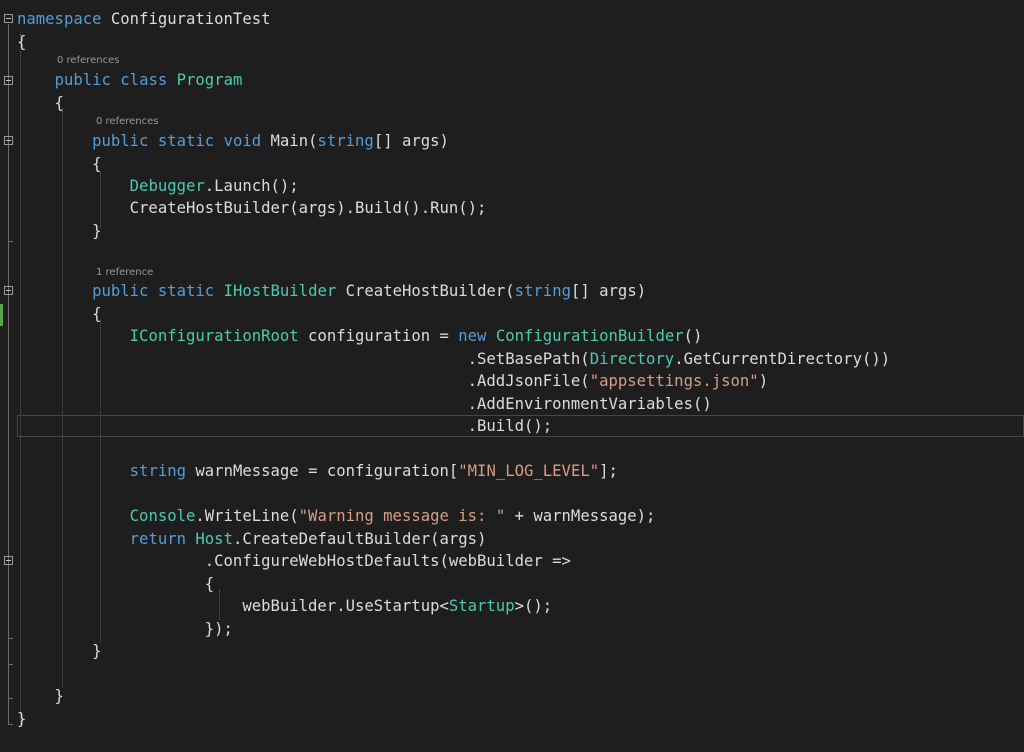 The height and width of the screenshot is (752, 1024). Describe the element at coordinates (303, 381) in the screenshot. I see `code-token: .AddJsonFile(` at that location.